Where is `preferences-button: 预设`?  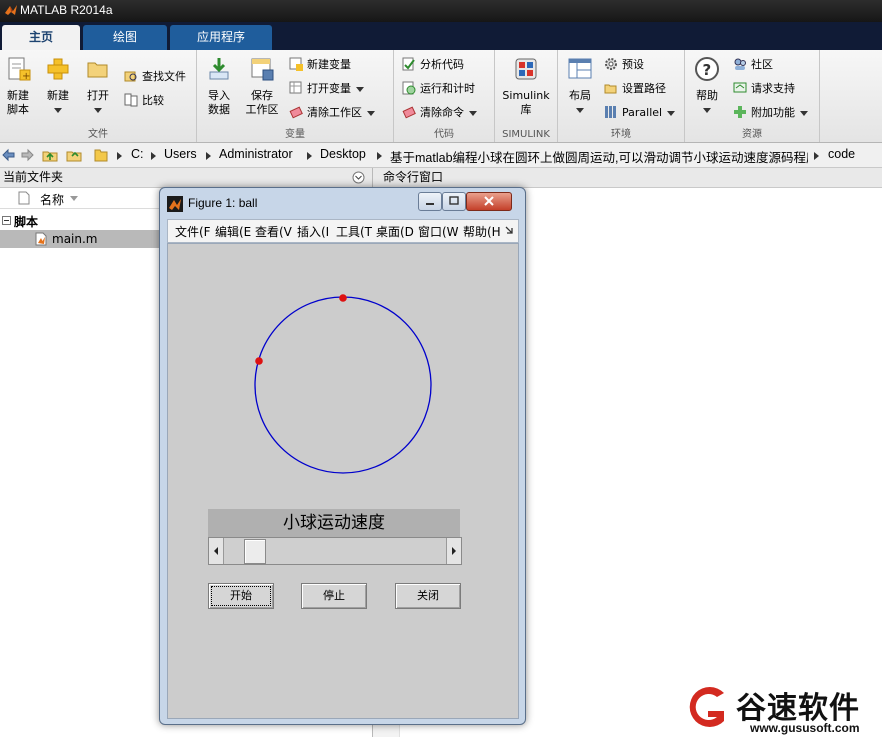 preferences-button: 预设 is located at coordinates (624, 65).